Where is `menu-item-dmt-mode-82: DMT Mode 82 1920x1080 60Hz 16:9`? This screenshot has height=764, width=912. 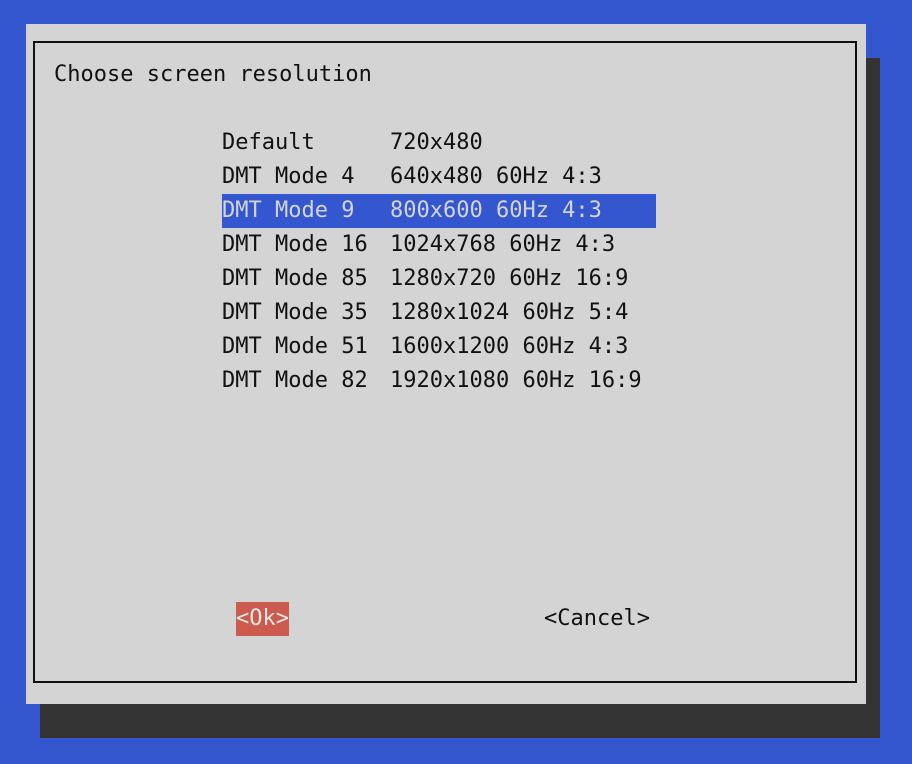
menu-item-dmt-mode-82: DMT Mode 82 1920x1080 60Hz 16:9 is located at coordinates (439, 381).